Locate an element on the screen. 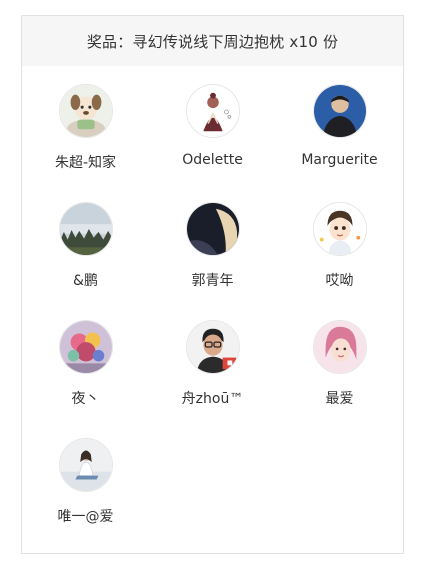  winner-item: 夜丶 is located at coordinates (85, 379).